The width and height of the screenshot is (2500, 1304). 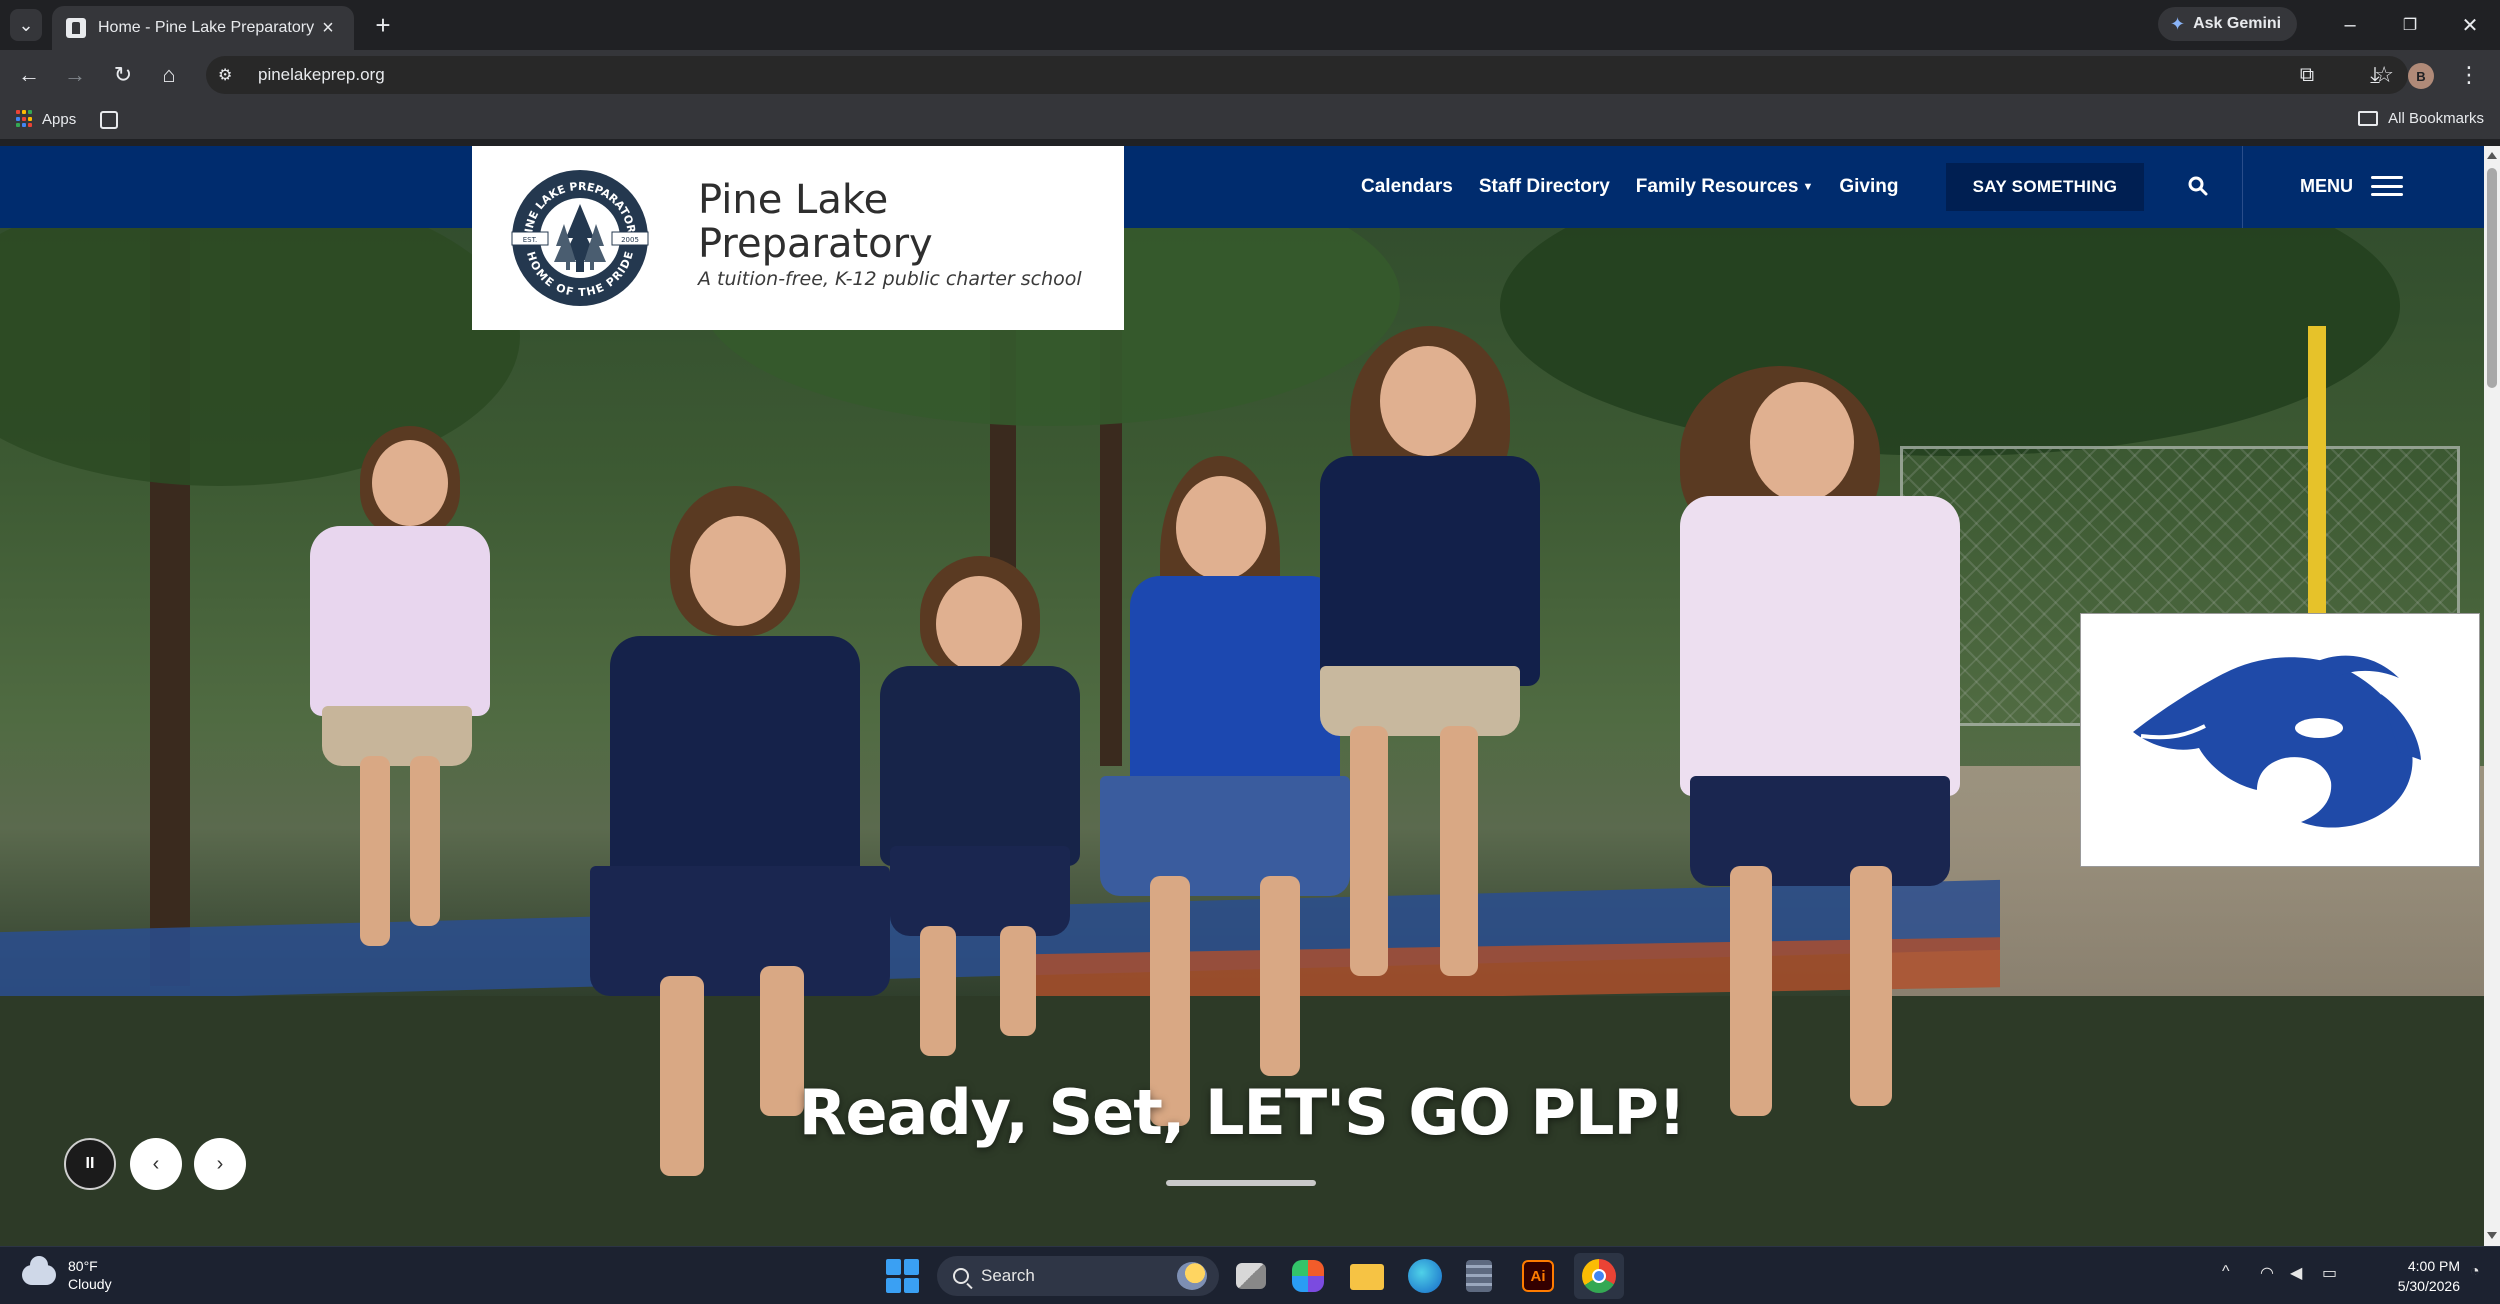 I want to click on task-view-icon, so click(x=1251, y=1276).